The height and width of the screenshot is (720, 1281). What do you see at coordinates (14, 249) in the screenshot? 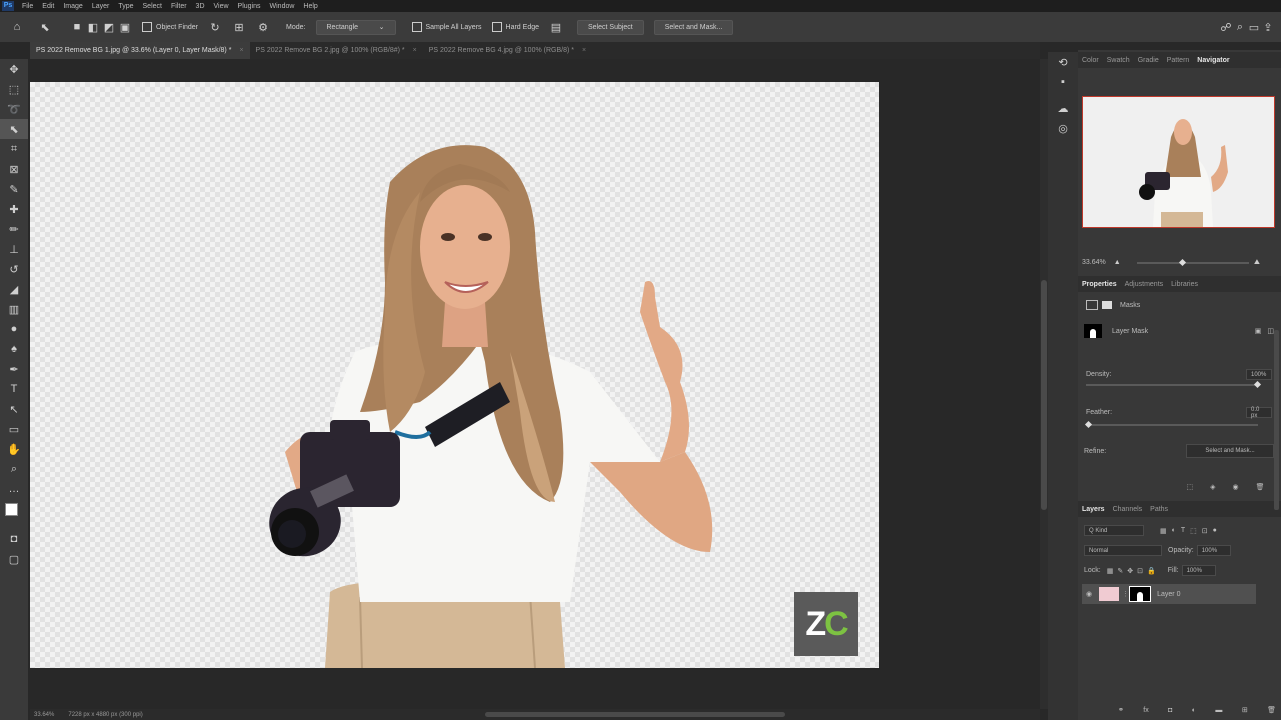
I see `clone-stamp-tool-icon: ⊥` at bounding box center [14, 249].